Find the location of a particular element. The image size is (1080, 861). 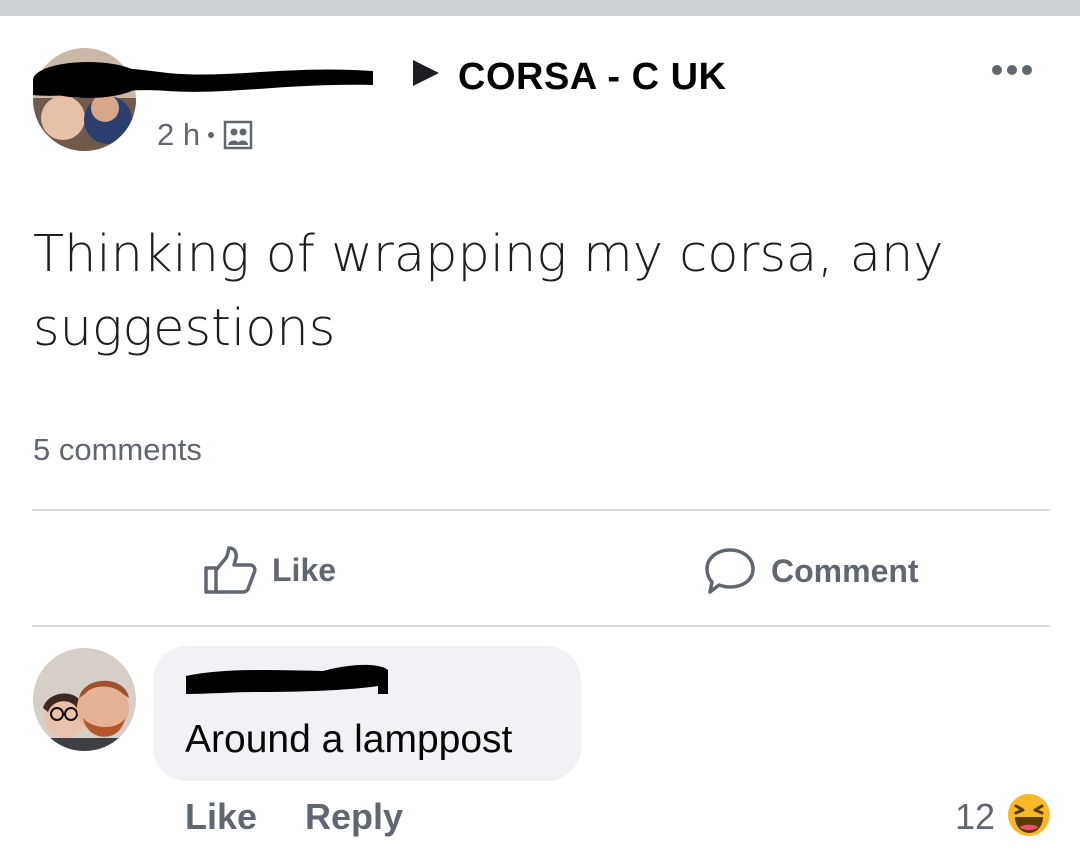

post-meta: 2 h is located at coordinates (205, 135).